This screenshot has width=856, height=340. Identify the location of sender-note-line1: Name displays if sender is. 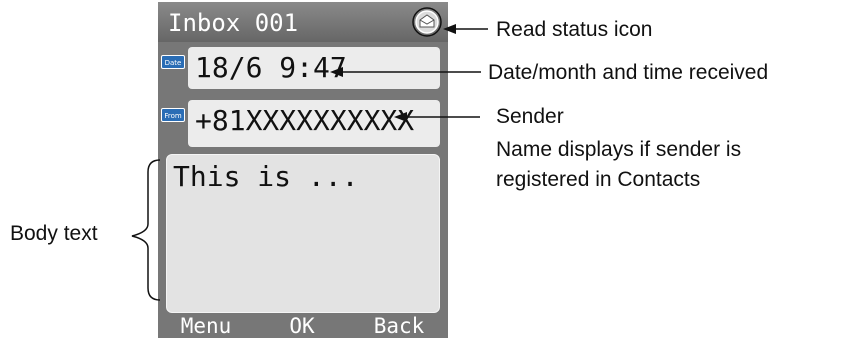
(619, 149).